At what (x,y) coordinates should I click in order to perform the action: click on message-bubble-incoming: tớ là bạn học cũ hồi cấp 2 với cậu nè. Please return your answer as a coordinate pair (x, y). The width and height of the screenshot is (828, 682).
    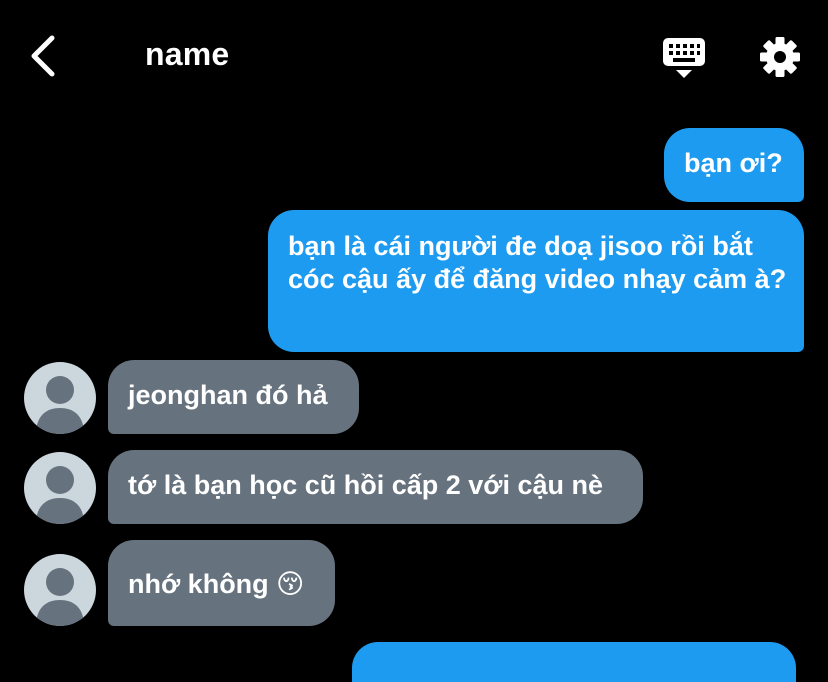
    Looking at the image, I should click on (375, 487).